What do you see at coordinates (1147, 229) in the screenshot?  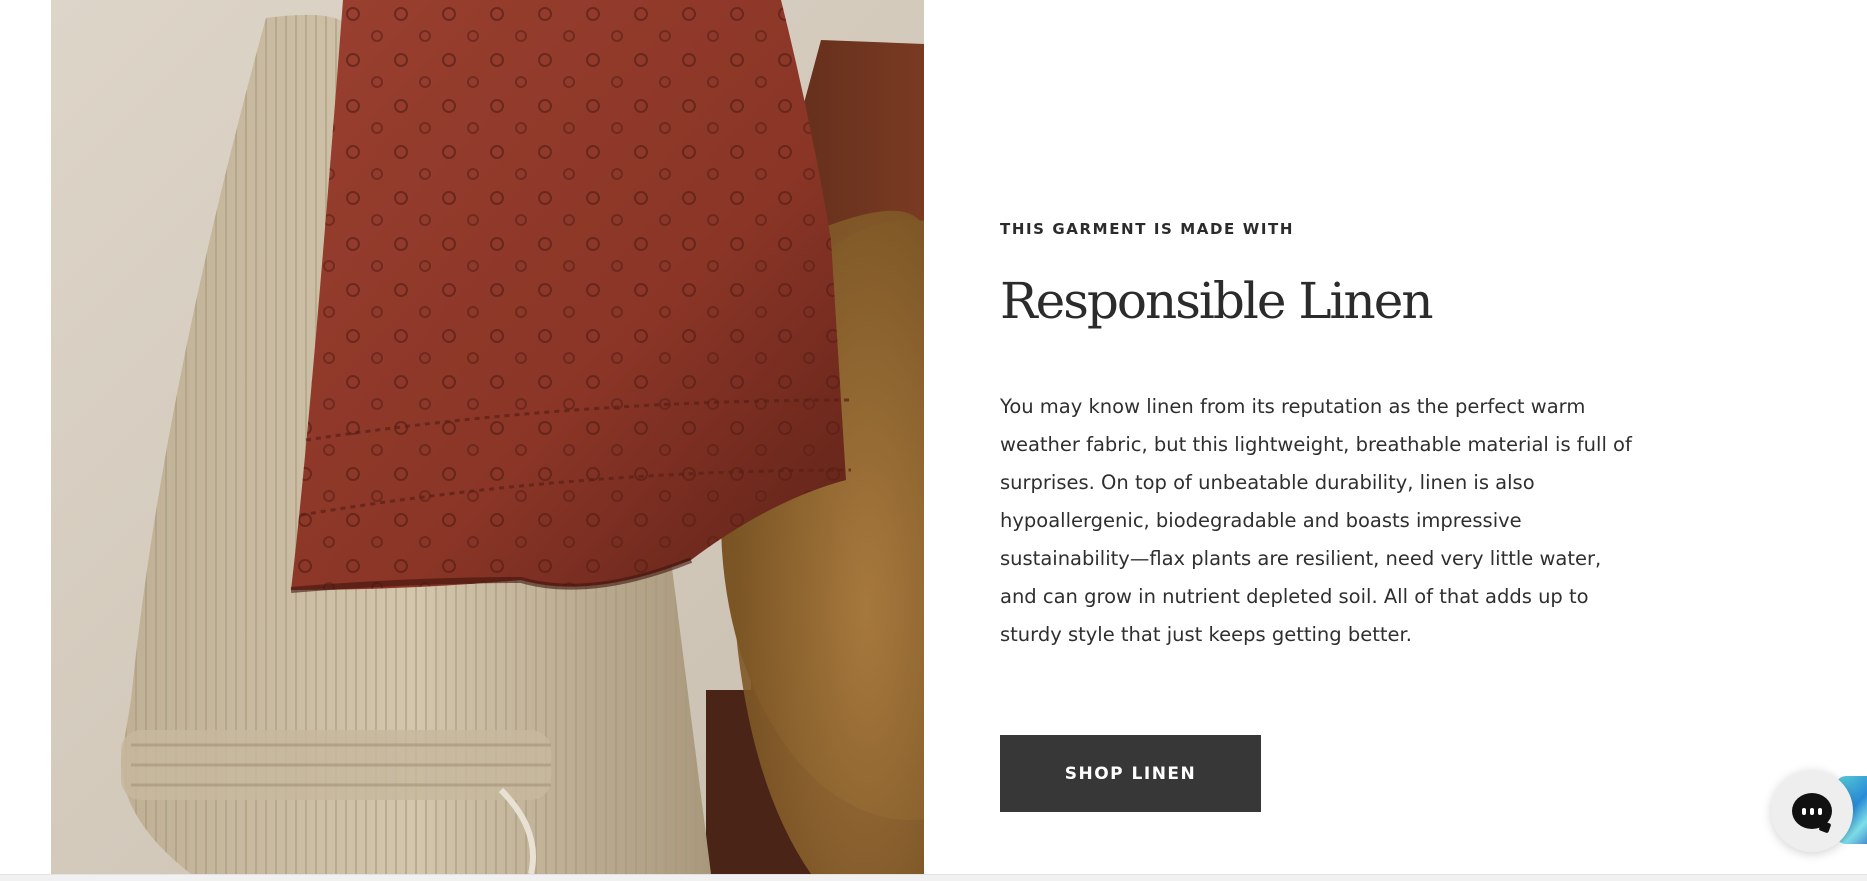 I see `section-eyebrow: THIS GARMENT IS MADE WITH` at bounding box center [1147, 229].